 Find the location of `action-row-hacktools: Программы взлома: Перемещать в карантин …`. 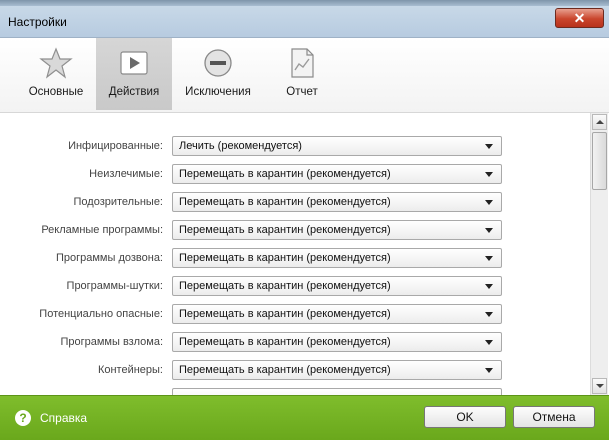

action-row-hacktools: Программы взлома: Перемещать в карантин … is located at coordinates (298, 343).